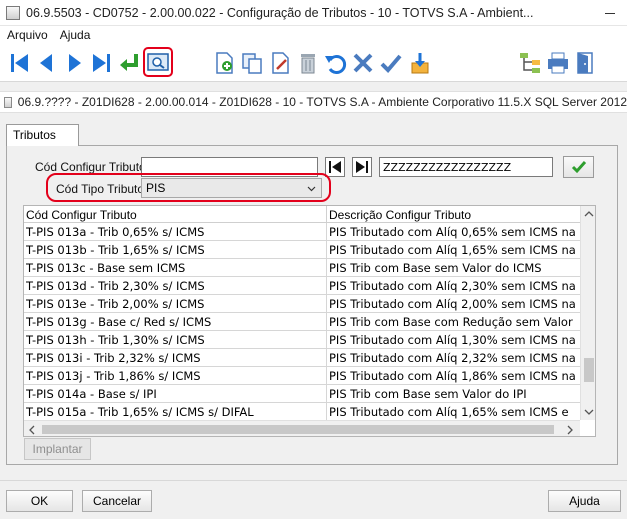  What do you see at coordinates (32, 430) in the screenshot?
I see `scroll-left-icon` at bounding box center [32, 430].